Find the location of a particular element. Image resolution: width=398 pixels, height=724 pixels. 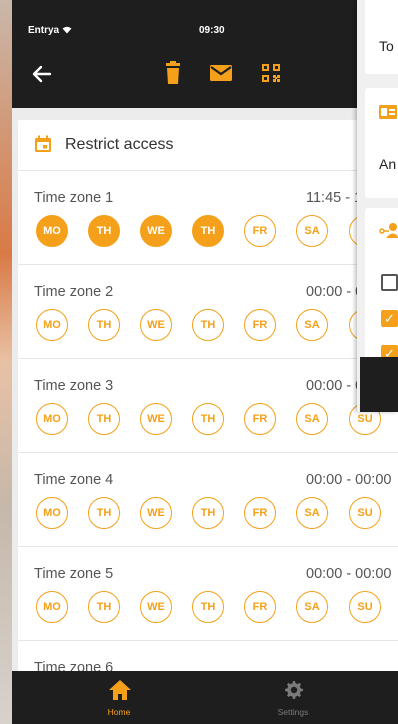

time-zone-row: Time zone 4 00:00 - 00:00 MO TH WE TH FR SA SU is located at coordinates (208, 499).